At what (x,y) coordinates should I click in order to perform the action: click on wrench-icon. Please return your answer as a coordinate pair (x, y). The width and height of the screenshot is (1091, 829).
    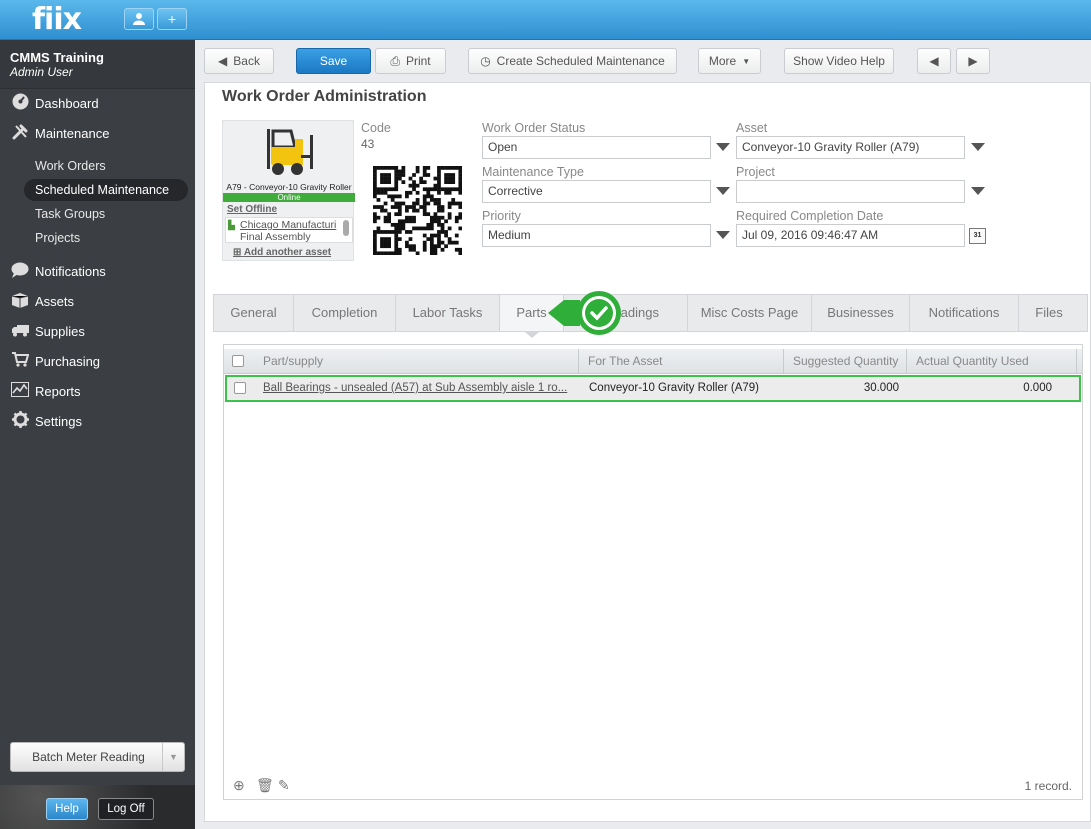
    Looking at the image, I should click on (20, 133).